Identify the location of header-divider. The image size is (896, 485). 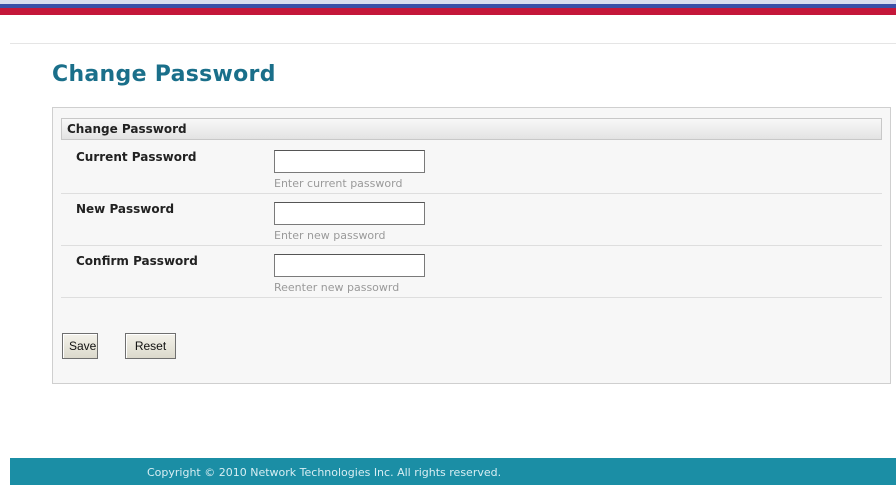
(453, 43).